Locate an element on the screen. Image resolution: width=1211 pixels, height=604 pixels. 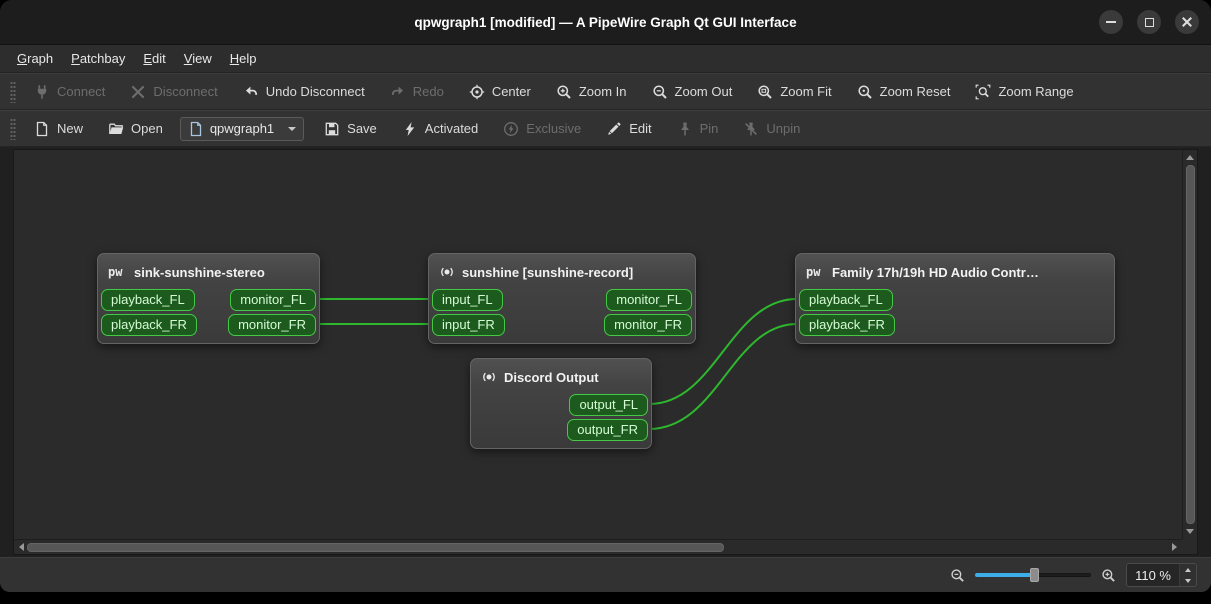
redo-button: Redo is located at coordinates (417, 92).